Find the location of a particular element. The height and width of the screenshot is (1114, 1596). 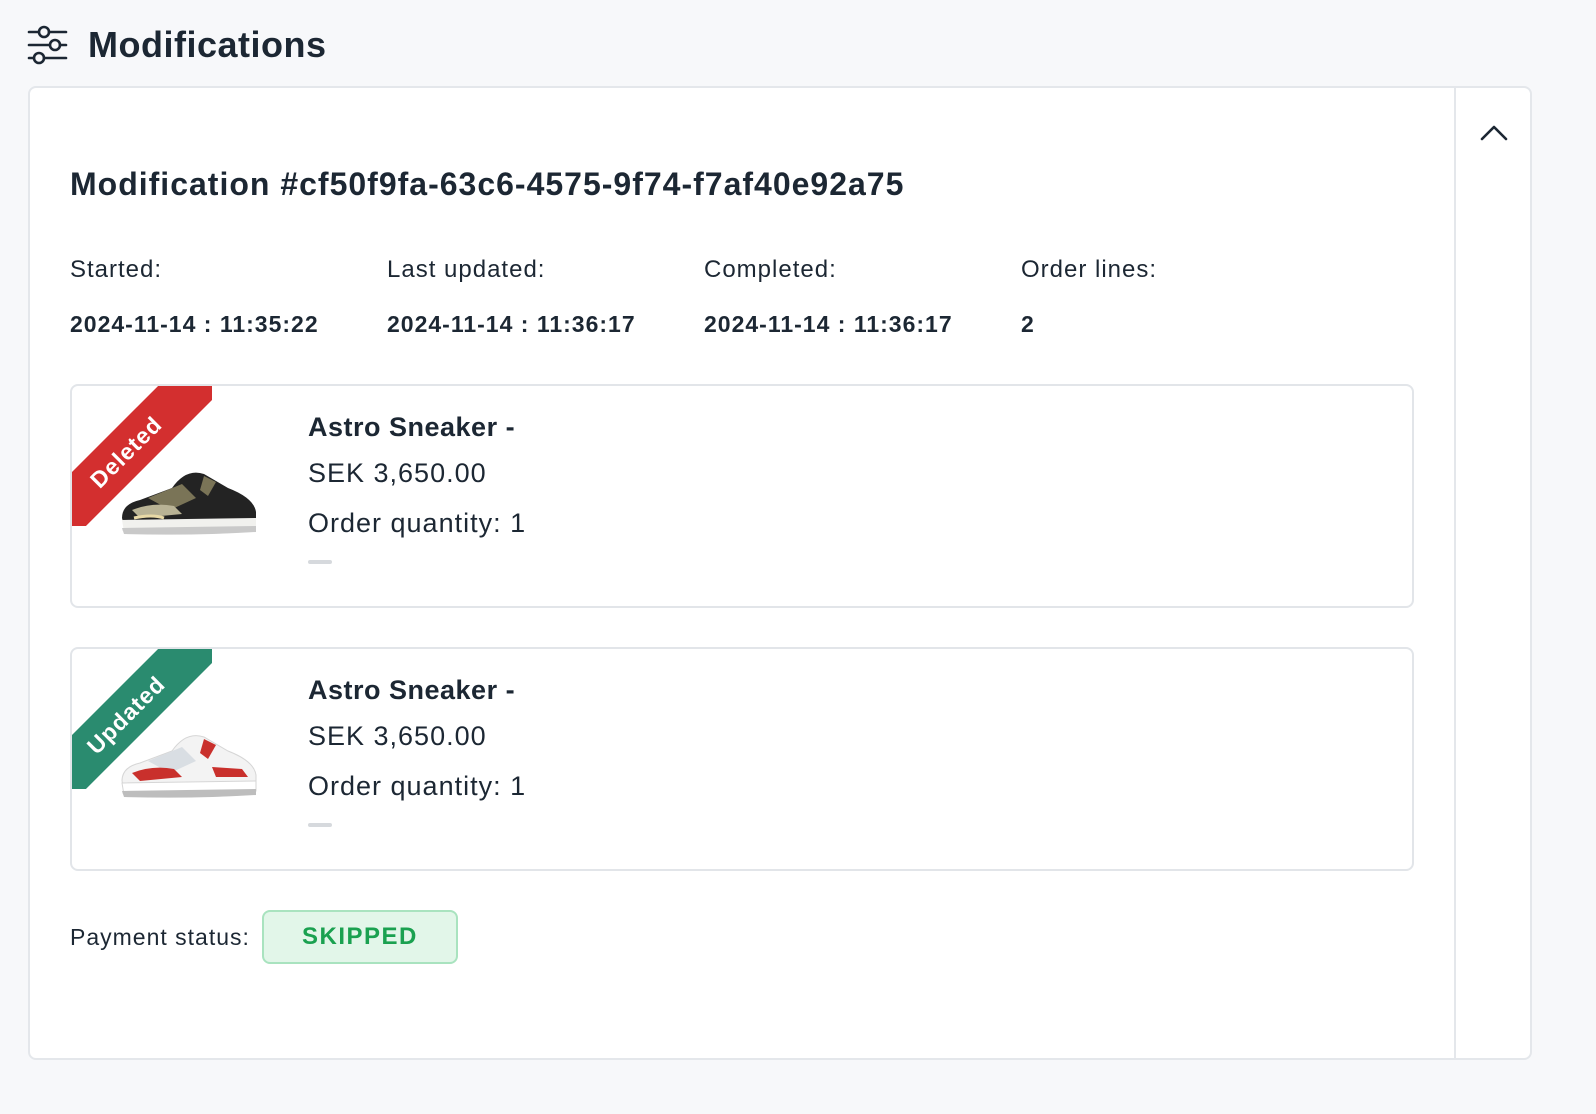

meta-last-updated: Last updated: 2024-11-14 : 11:36:17 is located at coordinates (511, 297).